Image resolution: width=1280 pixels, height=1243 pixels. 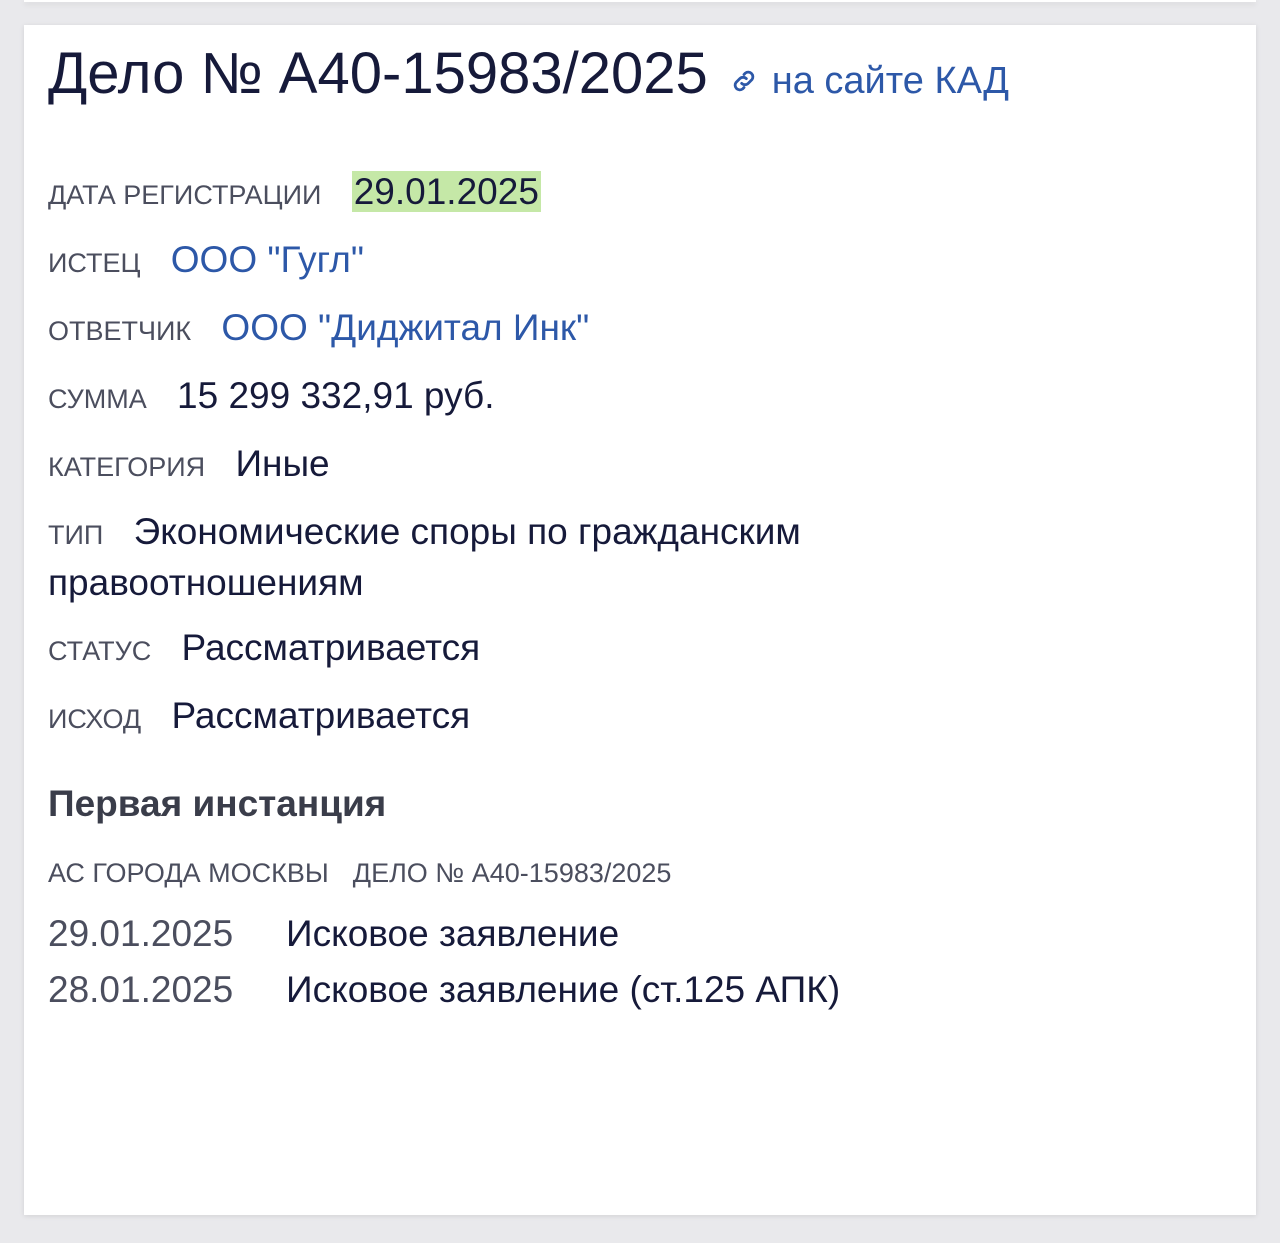 What do you see at coordinates (405, 327) in the screenshot?
I see `defendant-link: ООО "Диджитал Инк"` at bounding box center [405, 327].